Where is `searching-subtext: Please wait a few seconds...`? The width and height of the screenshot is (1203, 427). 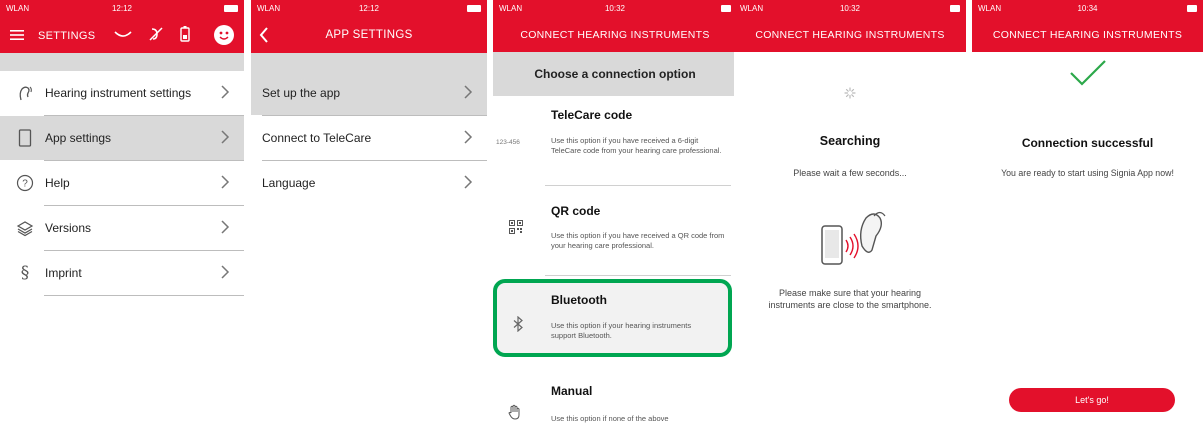
searching-subtext: Please wait a few seconds... is located at coordinates (850, 173).